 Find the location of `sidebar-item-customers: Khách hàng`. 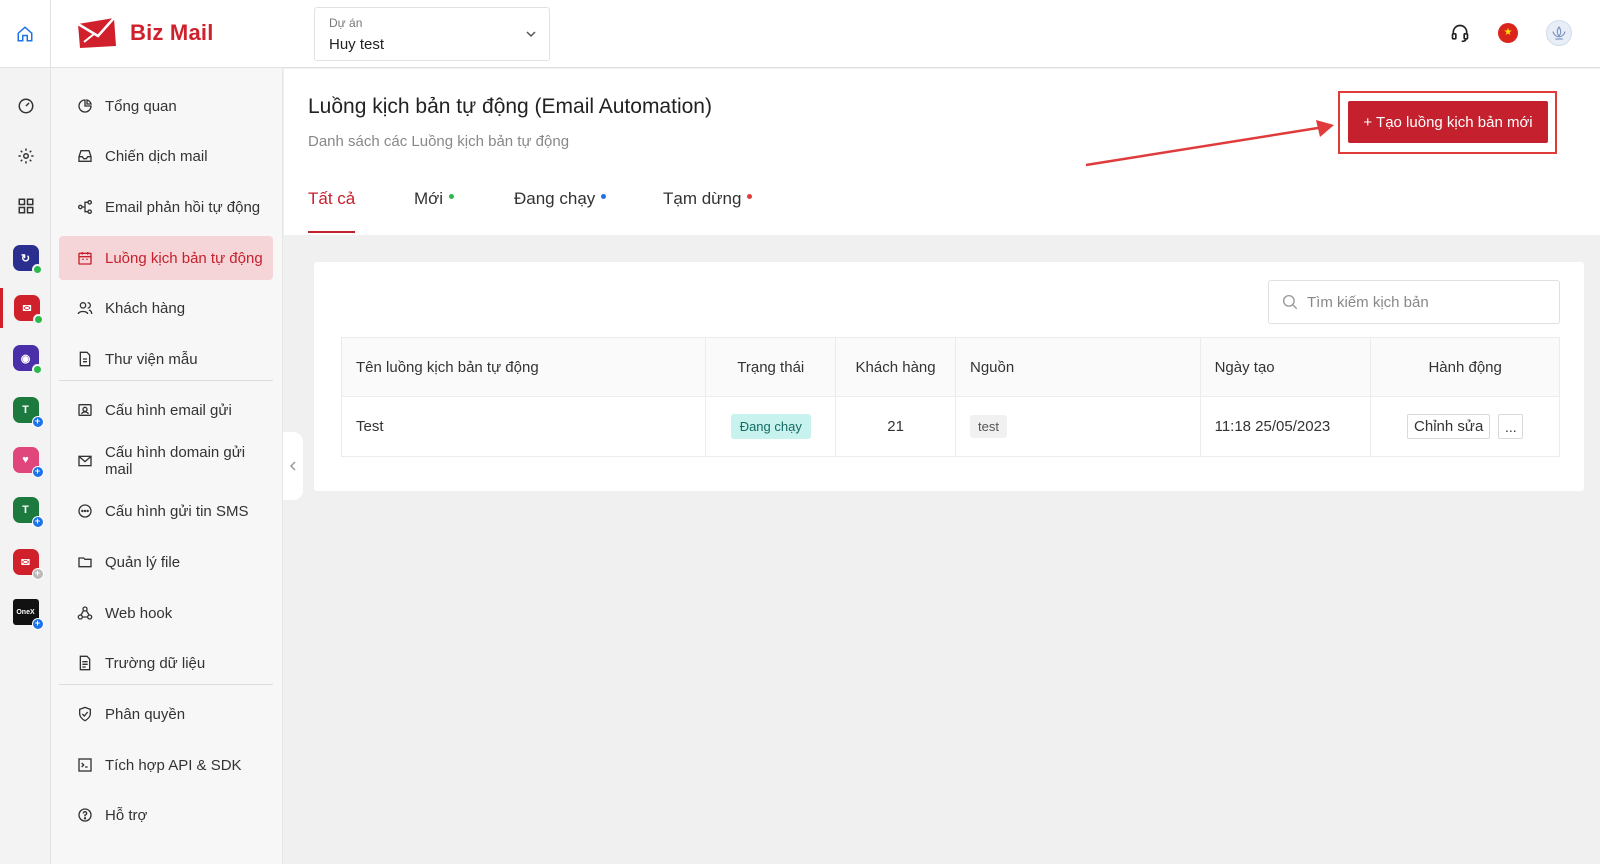

sidebar-item-customers: Khách hàng is located at coordinates (166, 308).